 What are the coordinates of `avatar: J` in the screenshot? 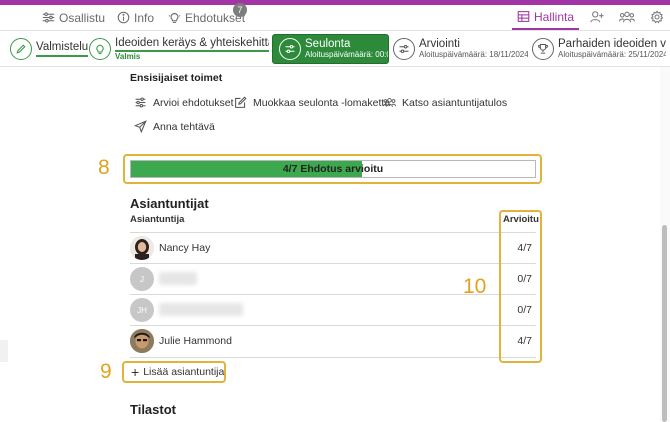 It's located at (142, 279).